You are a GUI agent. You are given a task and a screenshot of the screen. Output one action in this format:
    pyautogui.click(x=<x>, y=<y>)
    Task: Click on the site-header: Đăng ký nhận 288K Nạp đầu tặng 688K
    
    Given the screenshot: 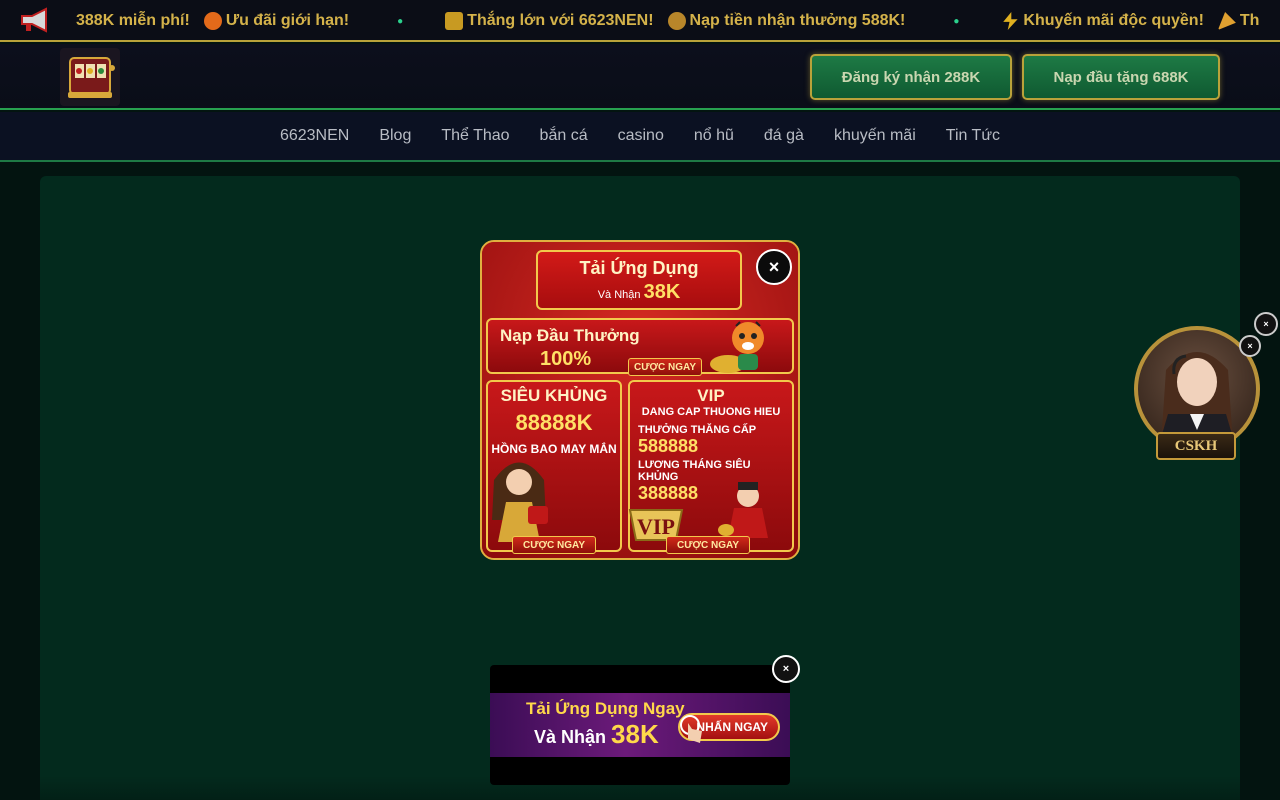 What is the action you would take?
    pyautogui.click(x=640, y=77)
    